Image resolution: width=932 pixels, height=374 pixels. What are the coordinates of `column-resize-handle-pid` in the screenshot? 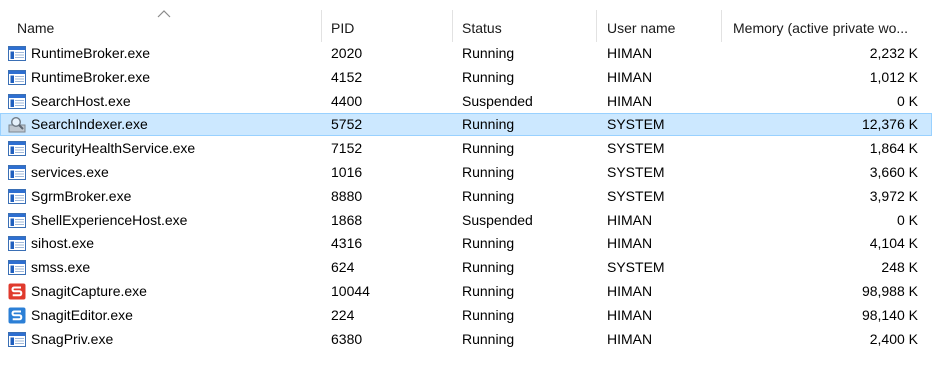 It's located at (452, 26).